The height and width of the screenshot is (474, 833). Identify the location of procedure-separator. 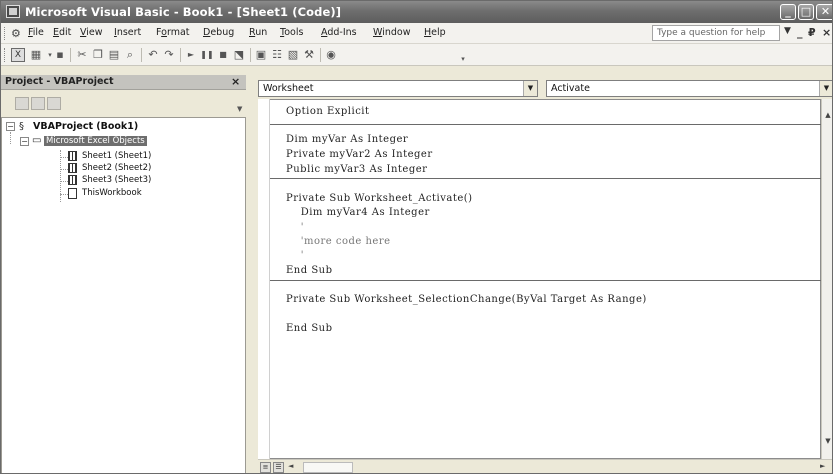
(545, 178).